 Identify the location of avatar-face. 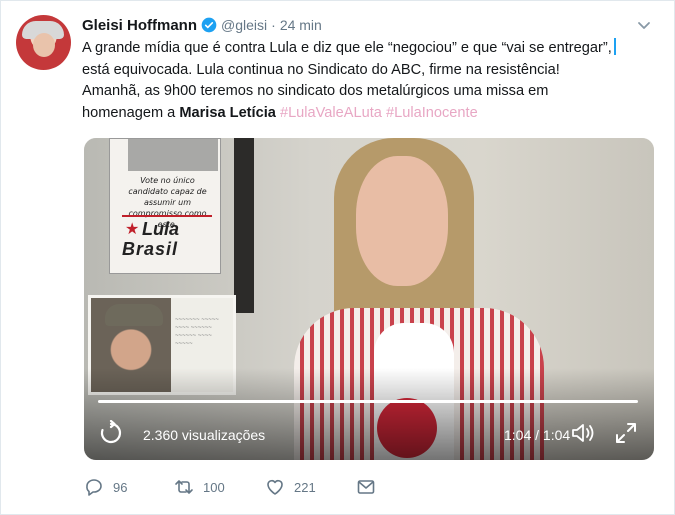
(44, 45).